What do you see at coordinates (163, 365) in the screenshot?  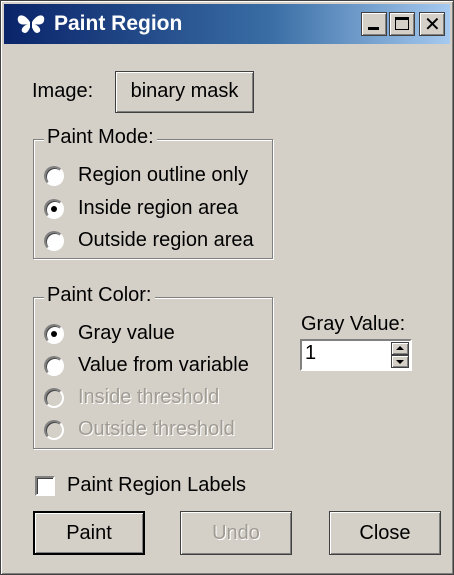 I see `radio-label: Value from variable` at bounding box center [163, 365].